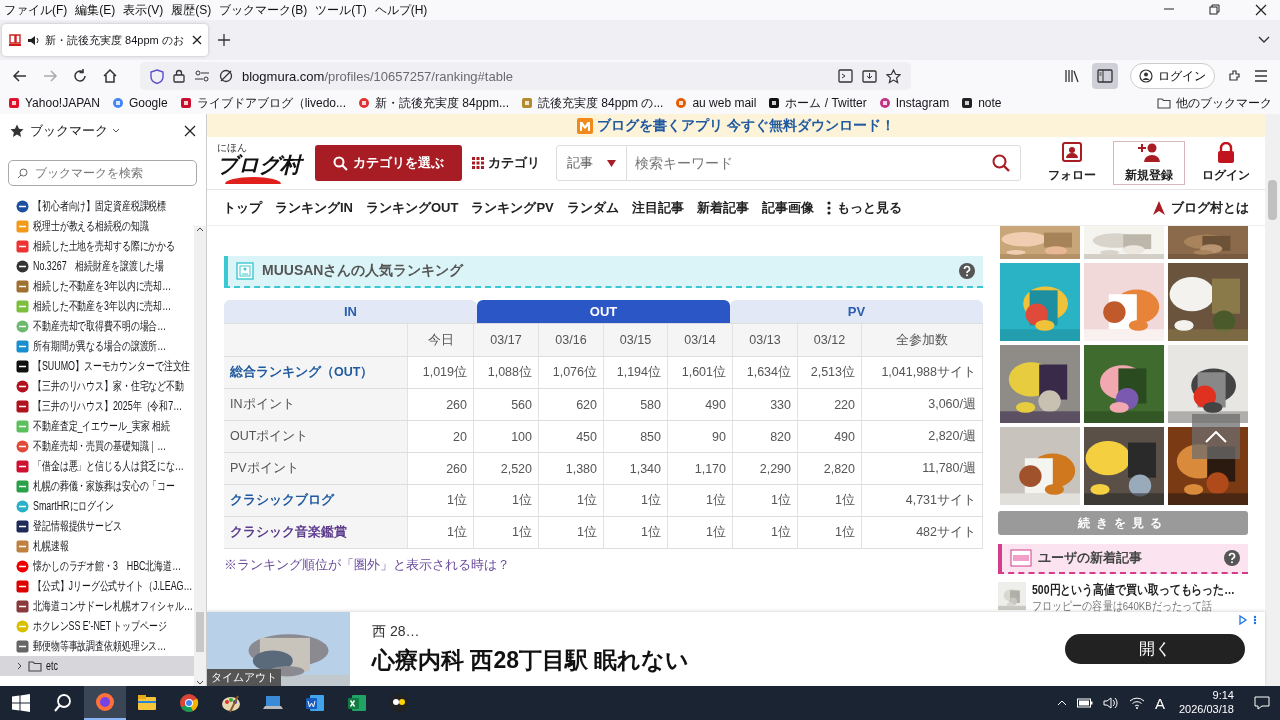 This screenshot has width=1280, height=720. Describe the element at coordinates (75, 131) in the screenshot. I see `sidebar-title: ブックマーク` at that location.